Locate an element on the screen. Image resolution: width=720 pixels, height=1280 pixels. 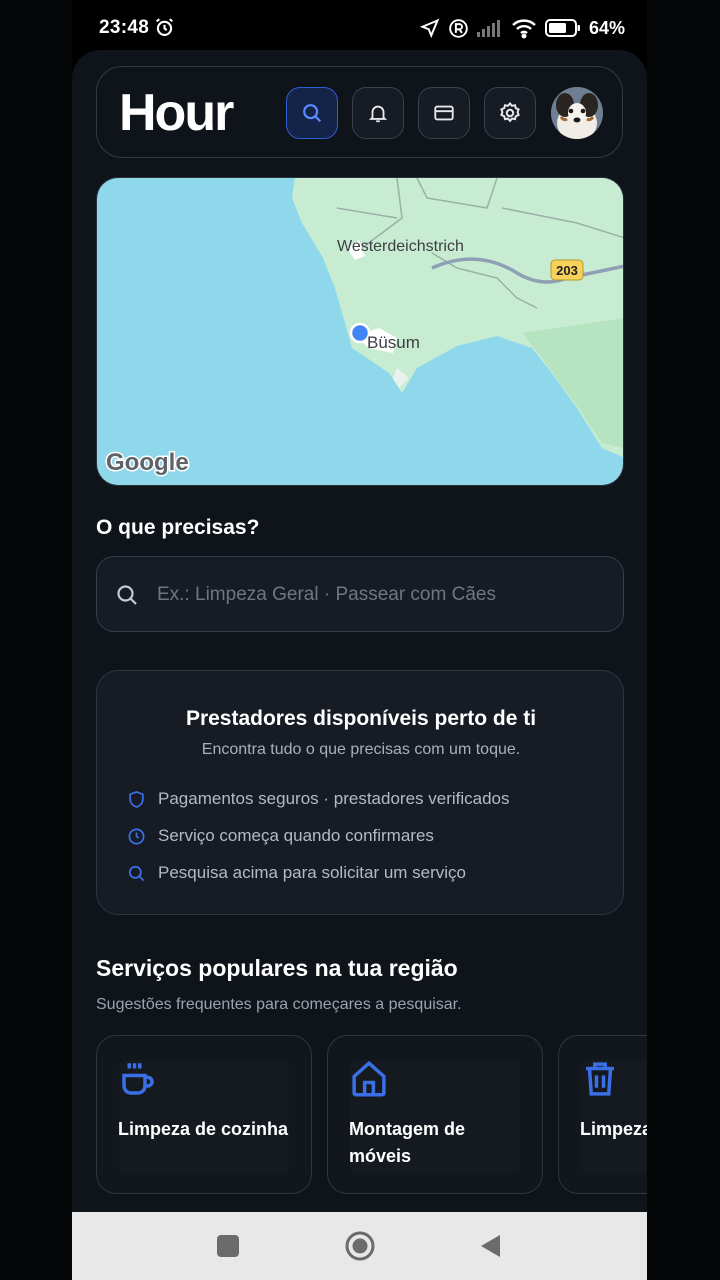
app-logo: Hour is located at coordinates (176, 113).